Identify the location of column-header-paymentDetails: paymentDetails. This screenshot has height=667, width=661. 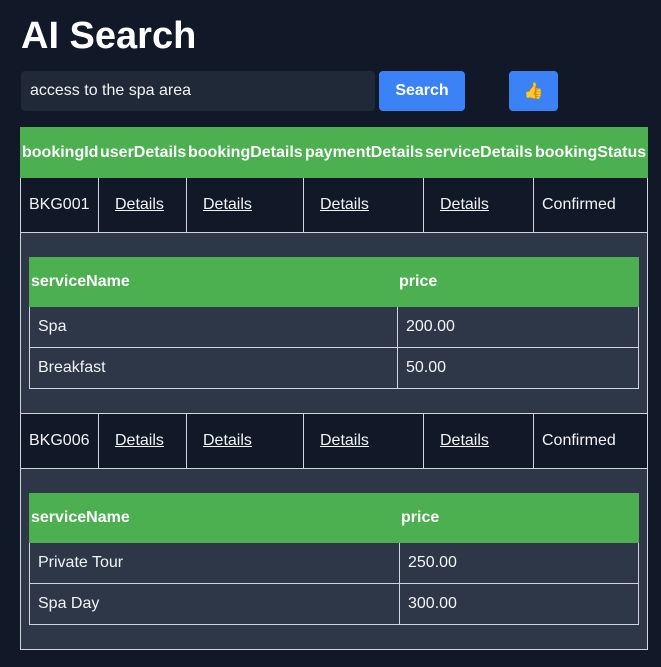
(363, 152).